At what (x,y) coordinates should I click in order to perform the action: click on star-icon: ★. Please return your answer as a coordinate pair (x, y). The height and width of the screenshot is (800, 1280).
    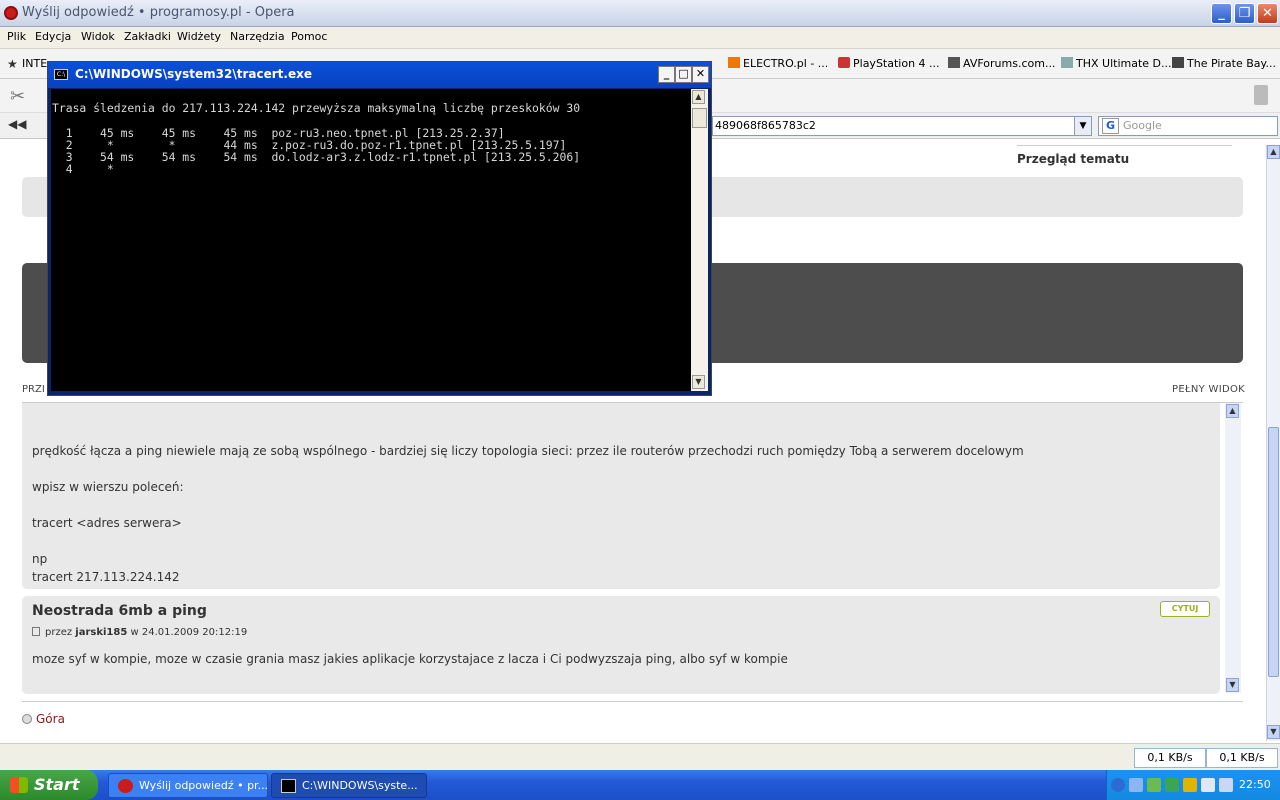
    Looking at the image, I should click on (12, 64).